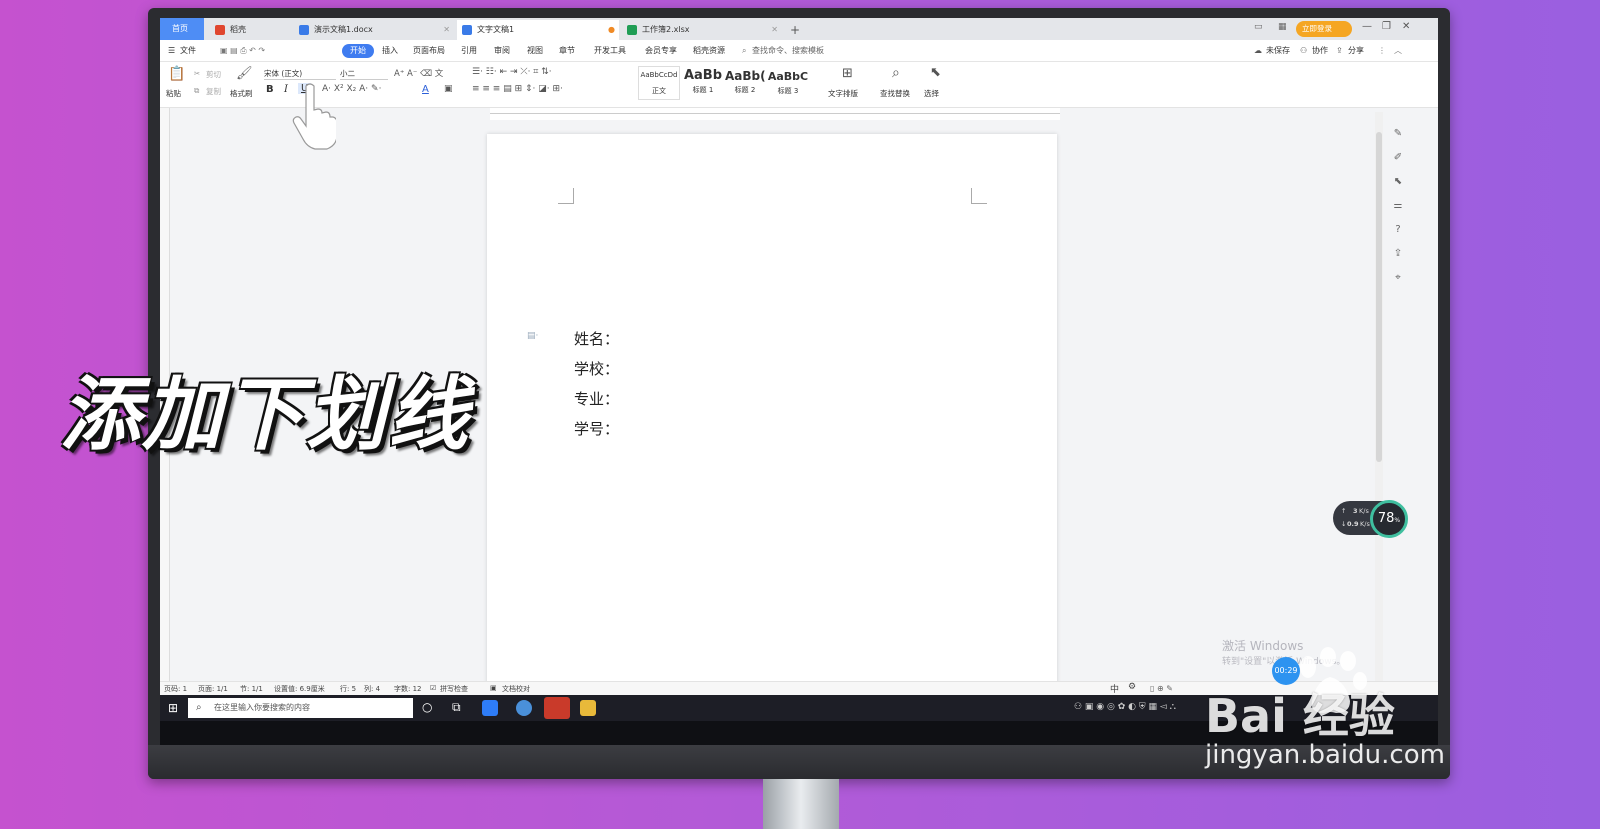 The height and width of the screenshot is (829, 1600). I want to click on menu-references: 引用, so click(469, 51).